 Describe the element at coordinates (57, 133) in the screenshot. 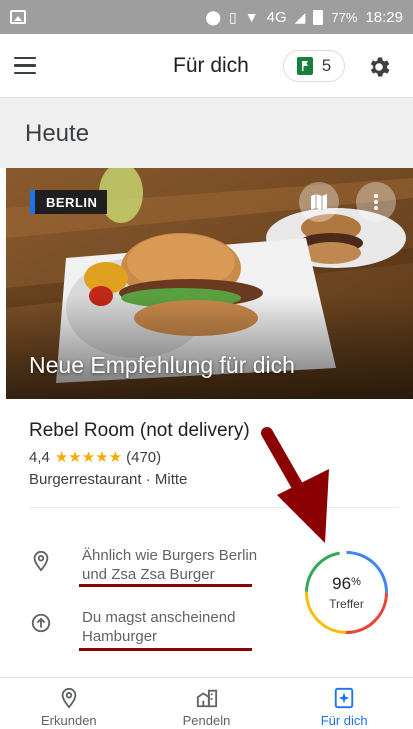

I see `section-title: Heute` at that location.